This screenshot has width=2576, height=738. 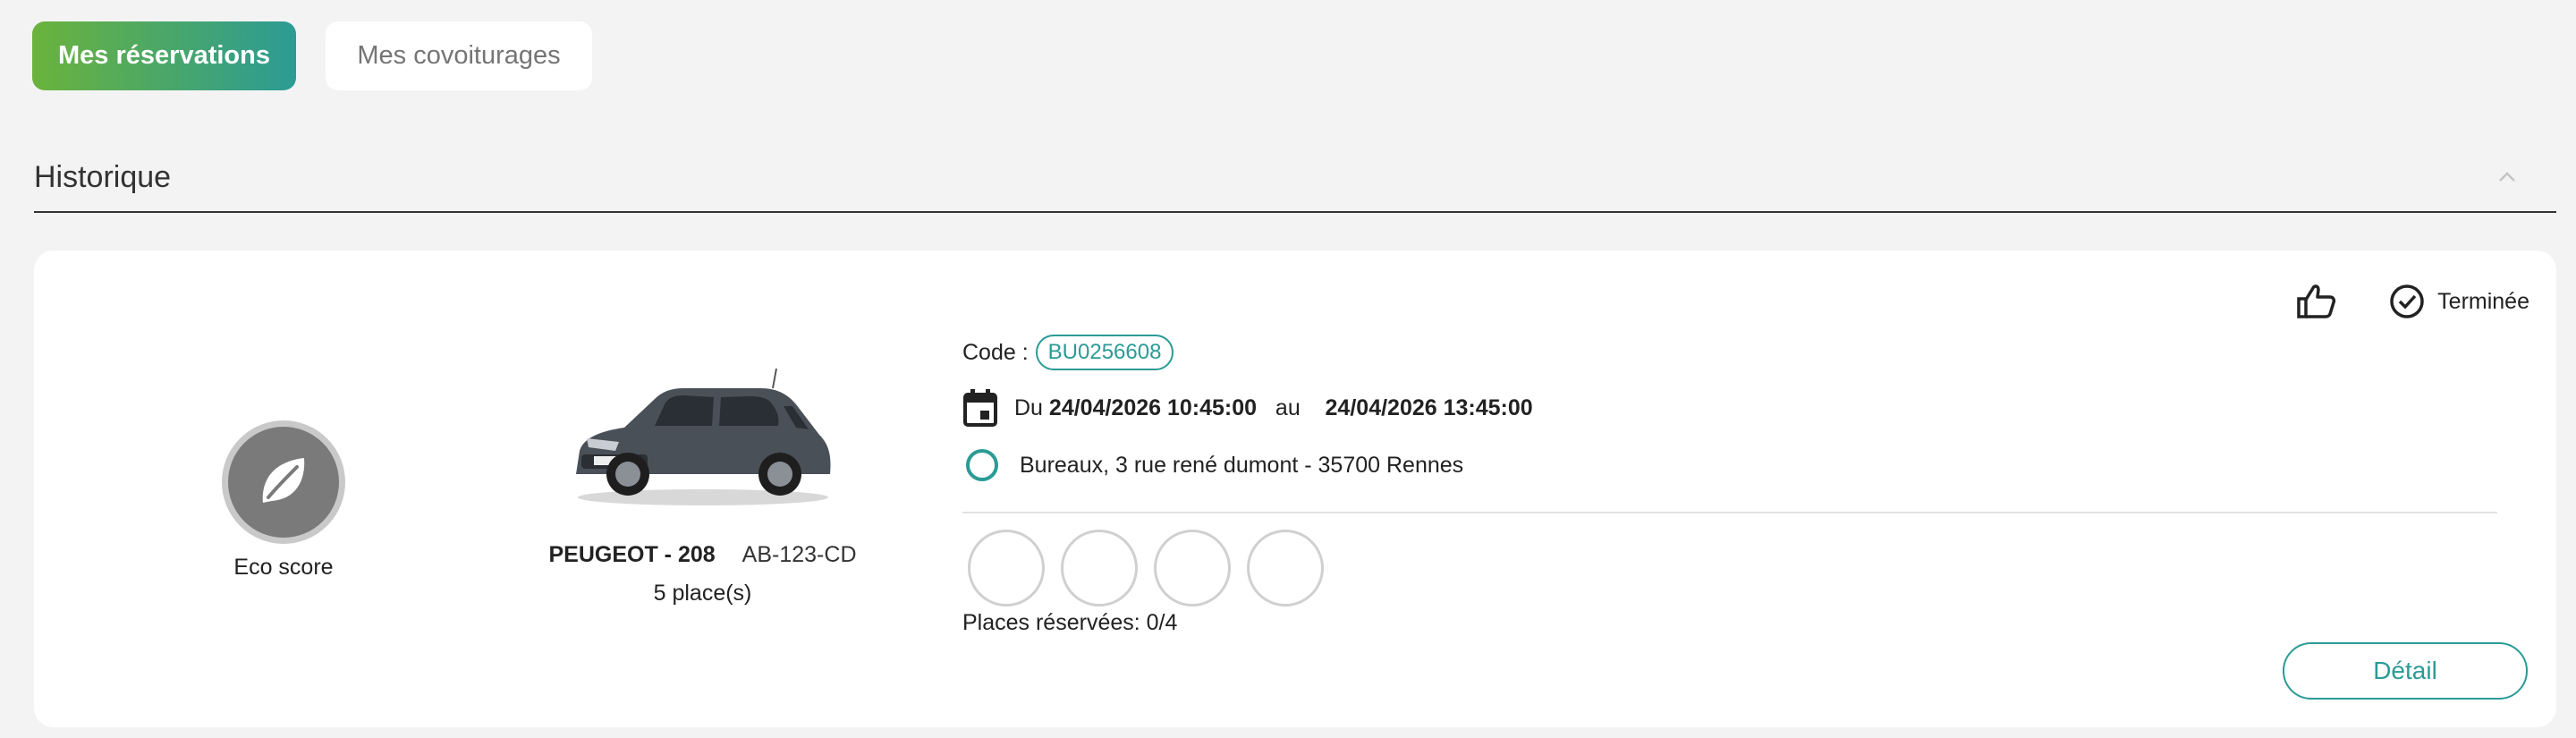 I want to click on tabs-bar: Mes réservations Mes covoiturages, so click(x=312, y=55).